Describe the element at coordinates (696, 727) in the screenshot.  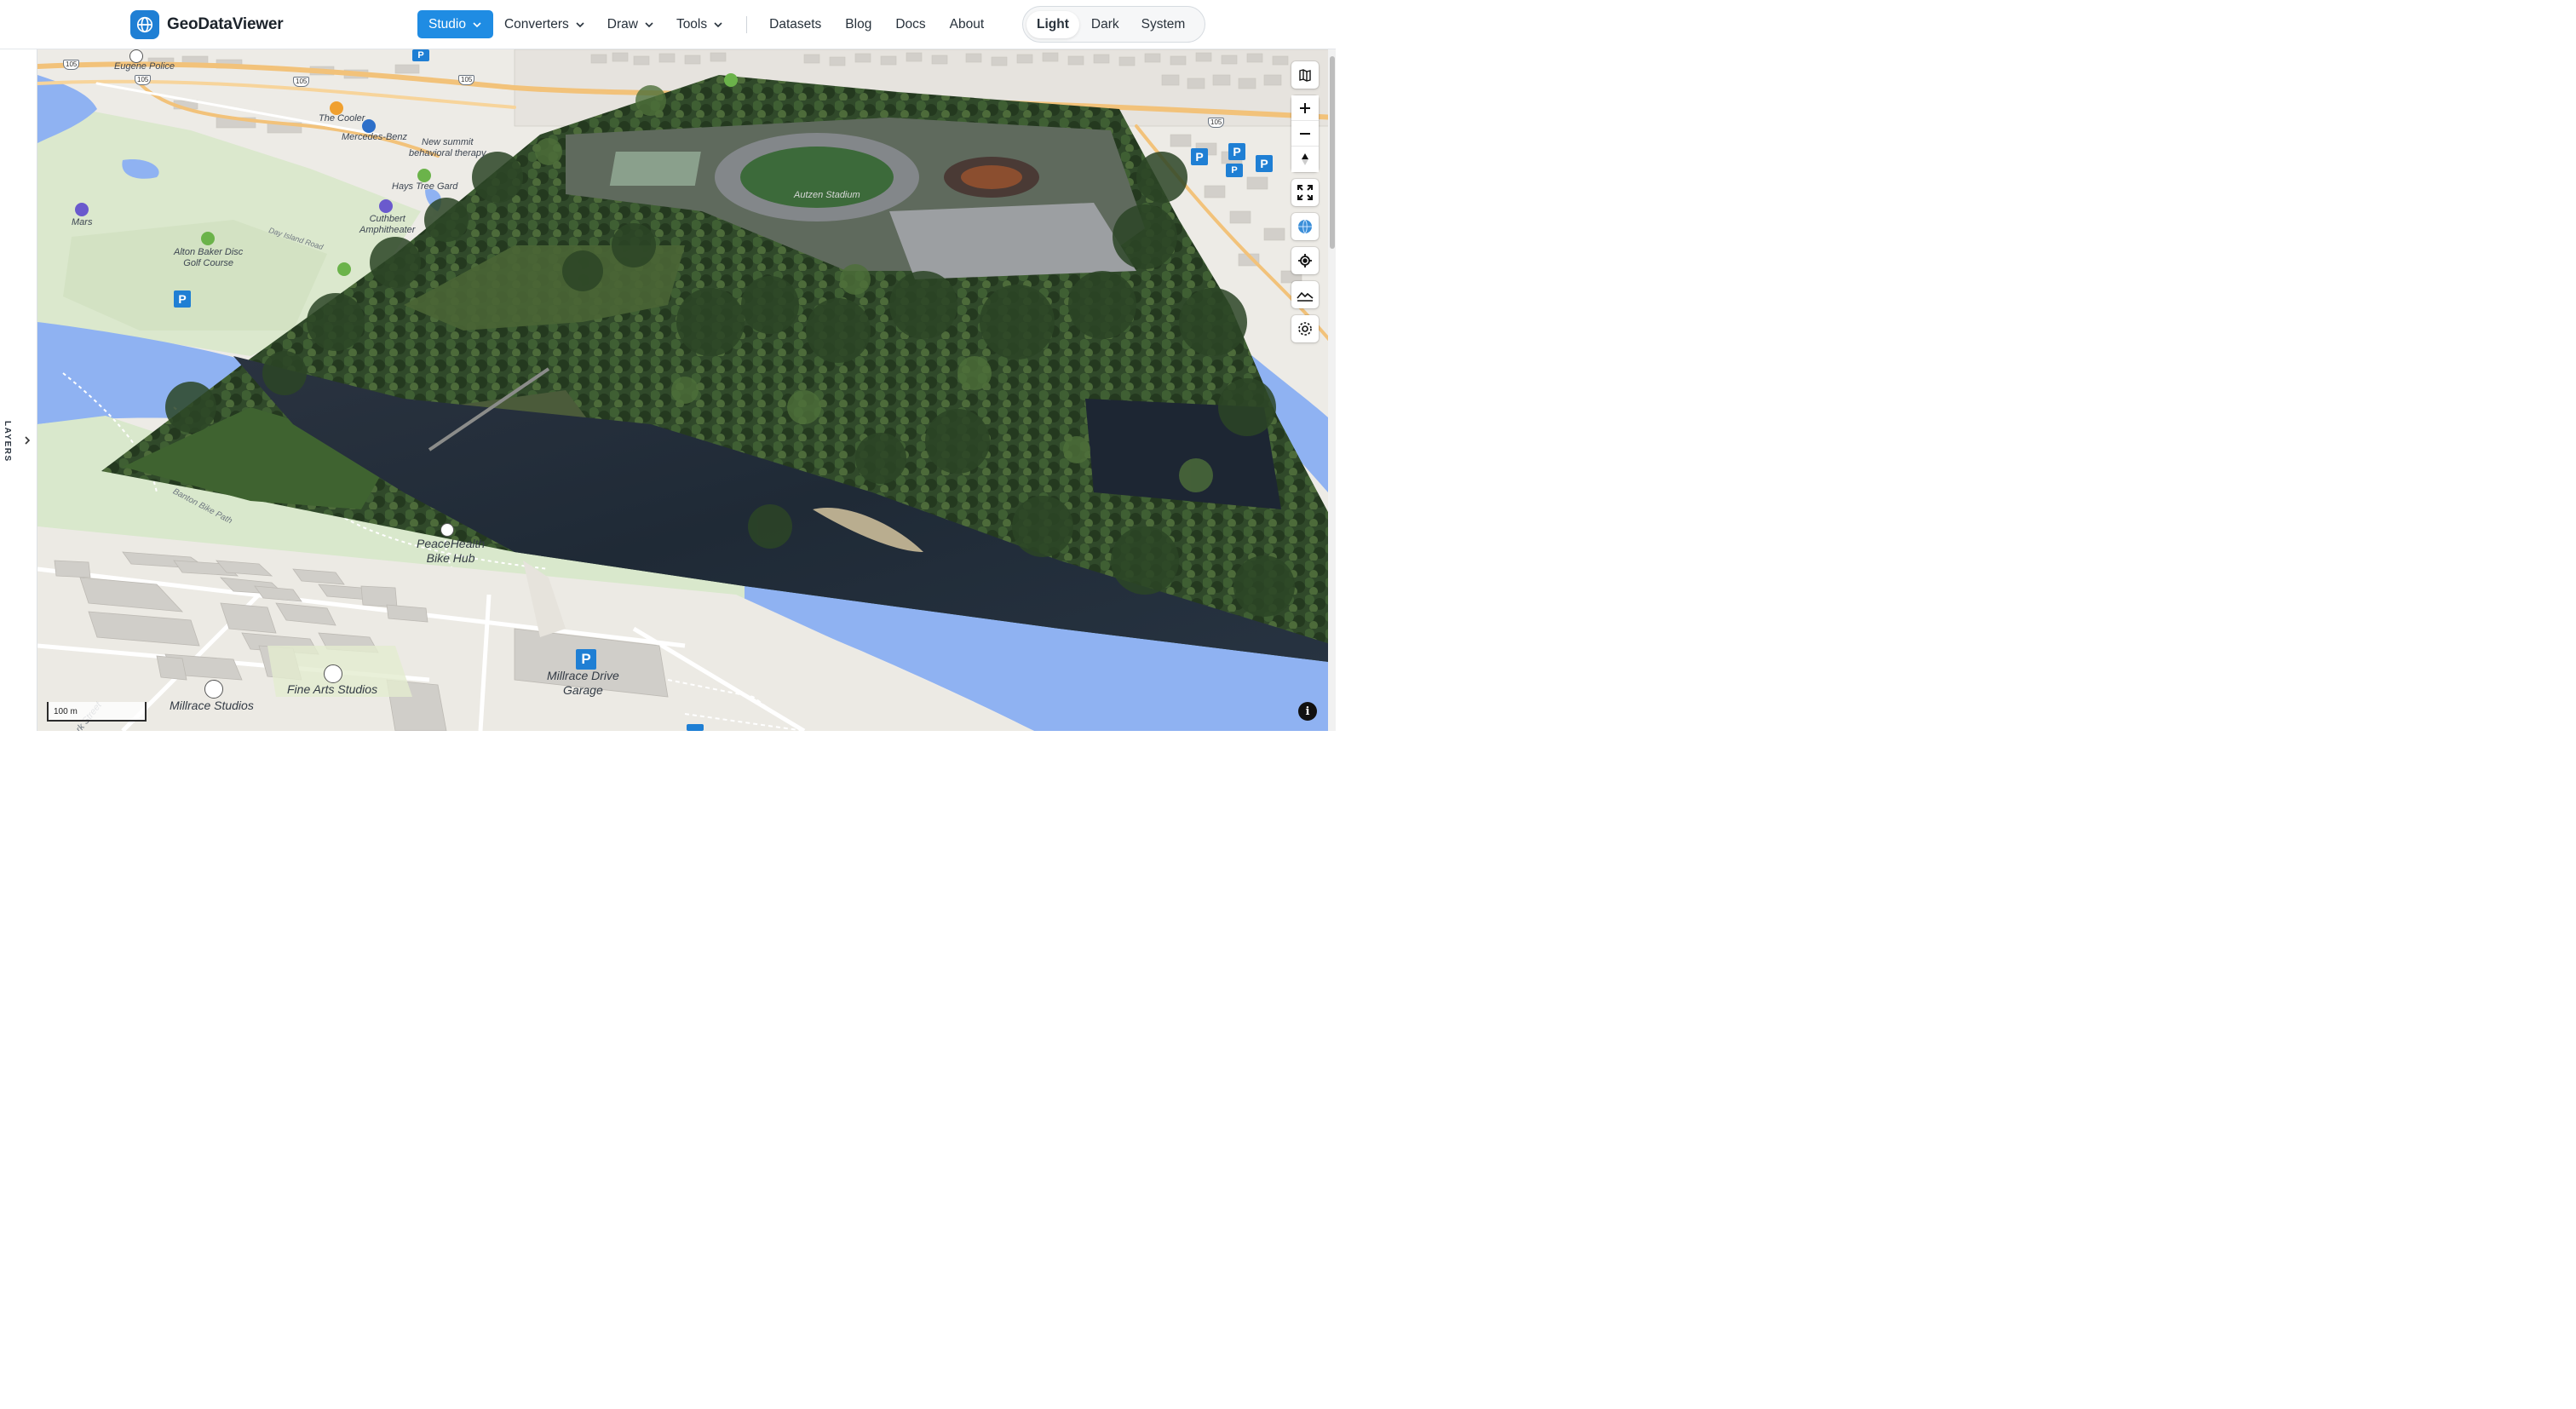
I see `parking-icon` at that location.